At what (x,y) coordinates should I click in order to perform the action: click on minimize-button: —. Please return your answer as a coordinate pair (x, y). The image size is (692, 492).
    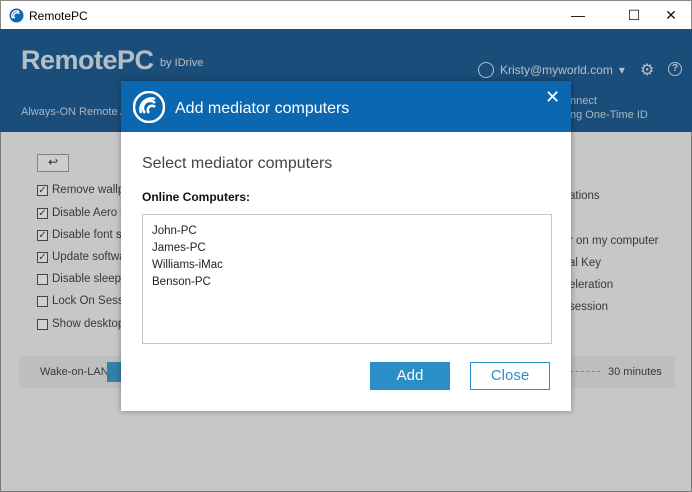
    Looking at the image, I should click on (578, 15).